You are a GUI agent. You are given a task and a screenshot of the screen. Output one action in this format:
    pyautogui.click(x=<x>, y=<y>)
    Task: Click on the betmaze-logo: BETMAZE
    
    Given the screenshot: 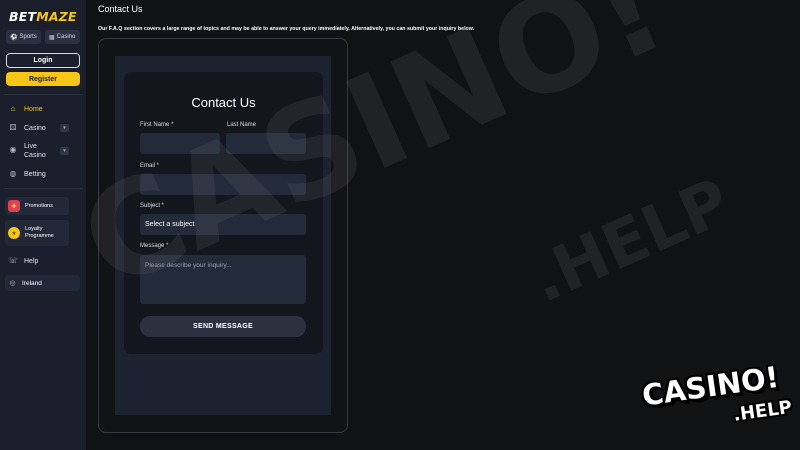 What is the action you would take?
    pyautogui.click(x=43, y=16)
    